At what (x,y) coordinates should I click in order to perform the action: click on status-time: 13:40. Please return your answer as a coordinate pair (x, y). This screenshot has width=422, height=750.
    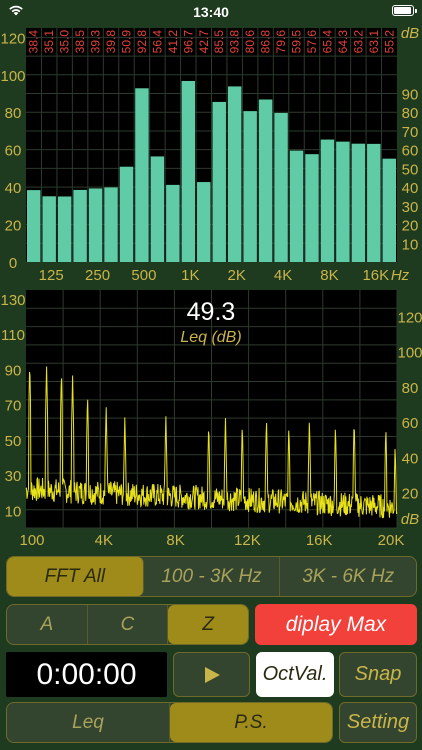
    Looking at the image, I should click on (211, 12).